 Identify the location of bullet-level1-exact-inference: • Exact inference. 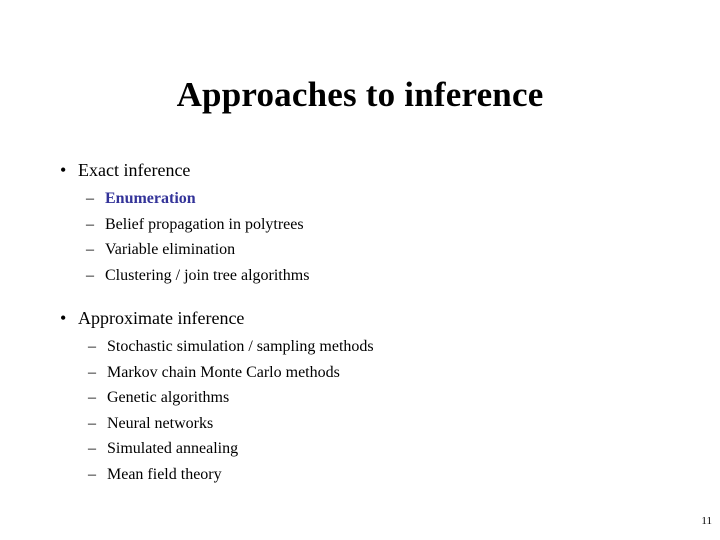
(360, 170).